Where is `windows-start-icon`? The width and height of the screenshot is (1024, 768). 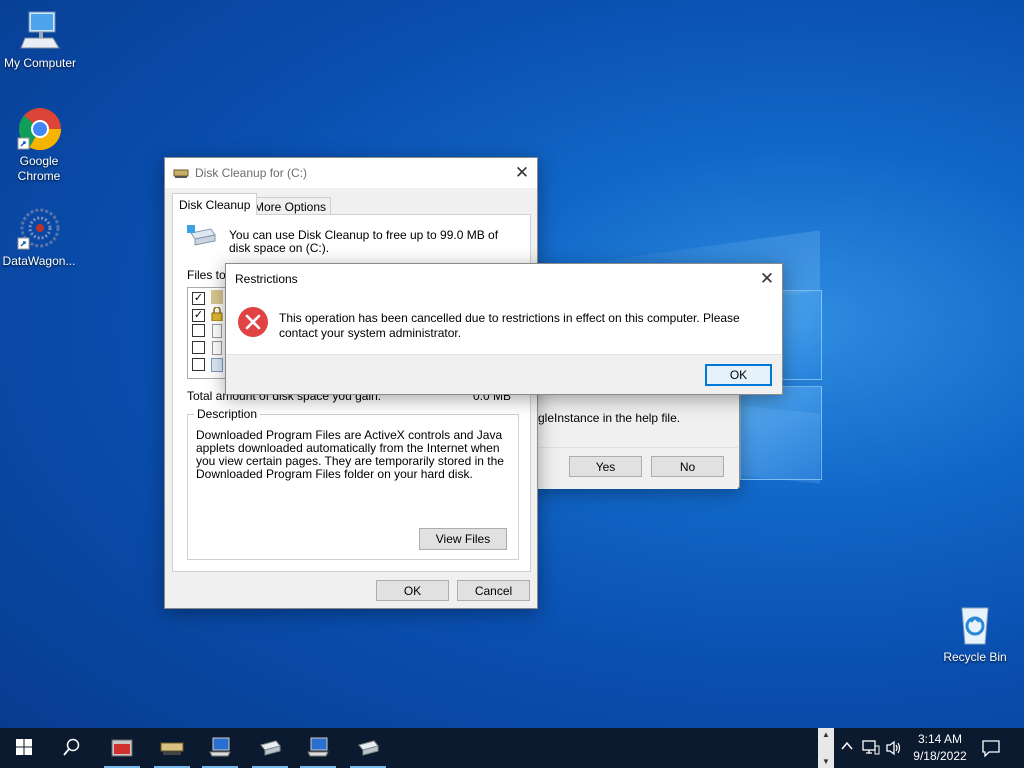
windows-start-icon is located at coordinates (24, 748).